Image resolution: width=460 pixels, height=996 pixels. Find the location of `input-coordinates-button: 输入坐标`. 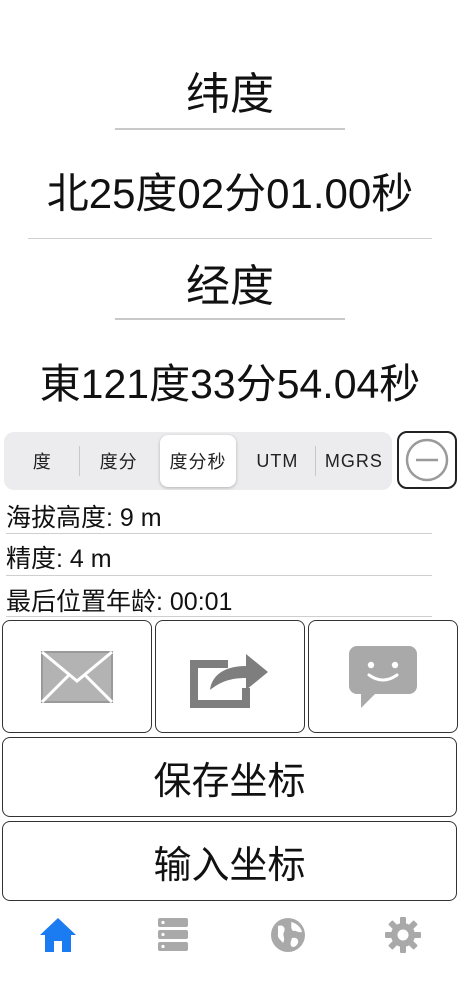

input-coordinates-button: 输入坐标 is located at coordinates (229, 861).